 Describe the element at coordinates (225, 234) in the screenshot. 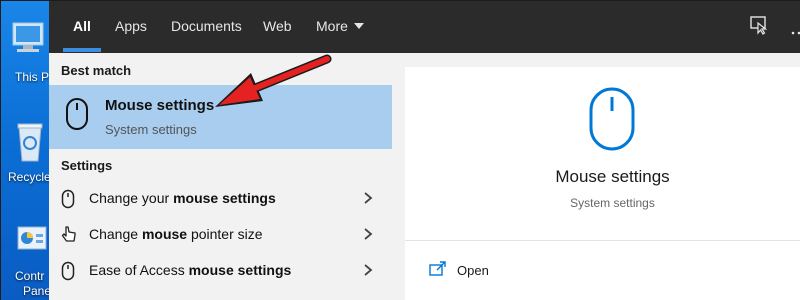

I see `label-text: pointer size` at that location.